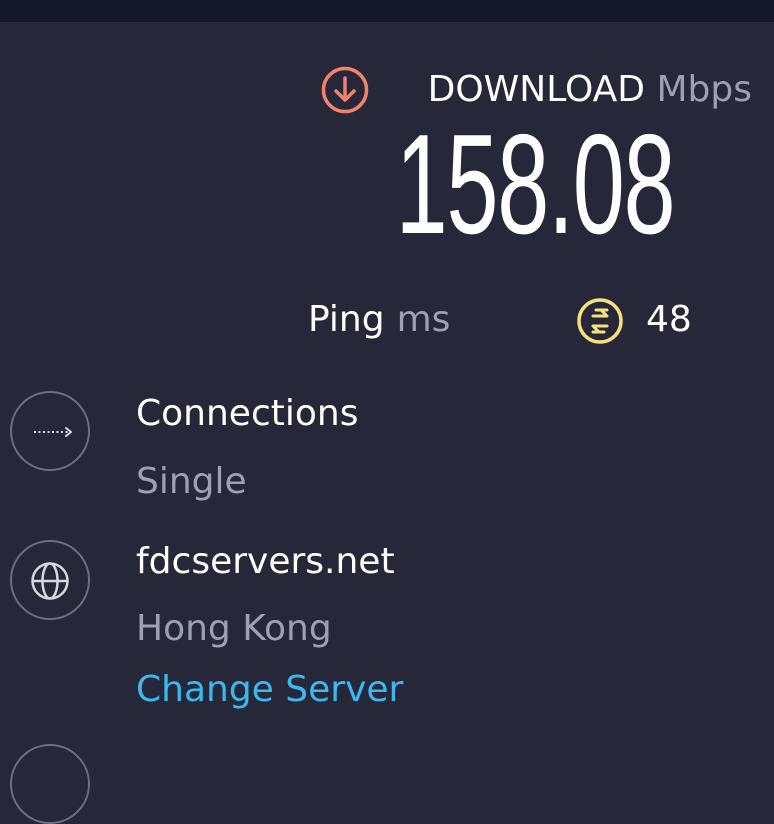  I want to click on ping-label: Ping, so click(346, 319).